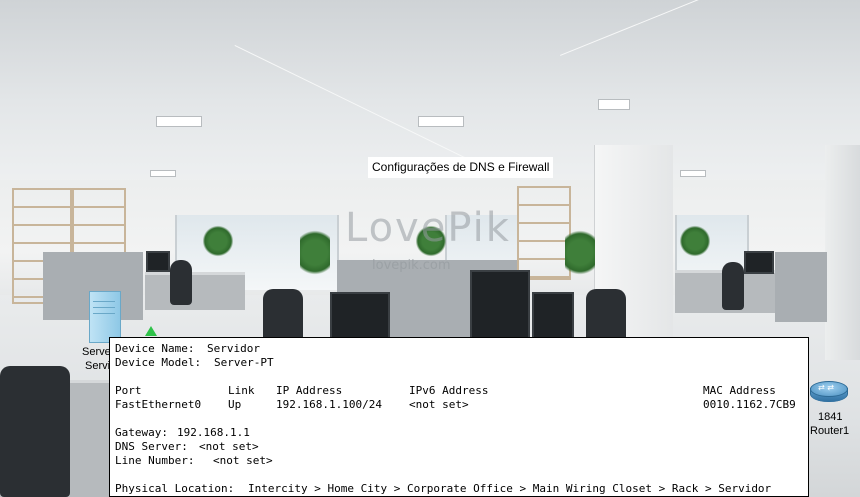 This screenshot has width=860, height=497. I want to click on server-icon, so click(105, 317).